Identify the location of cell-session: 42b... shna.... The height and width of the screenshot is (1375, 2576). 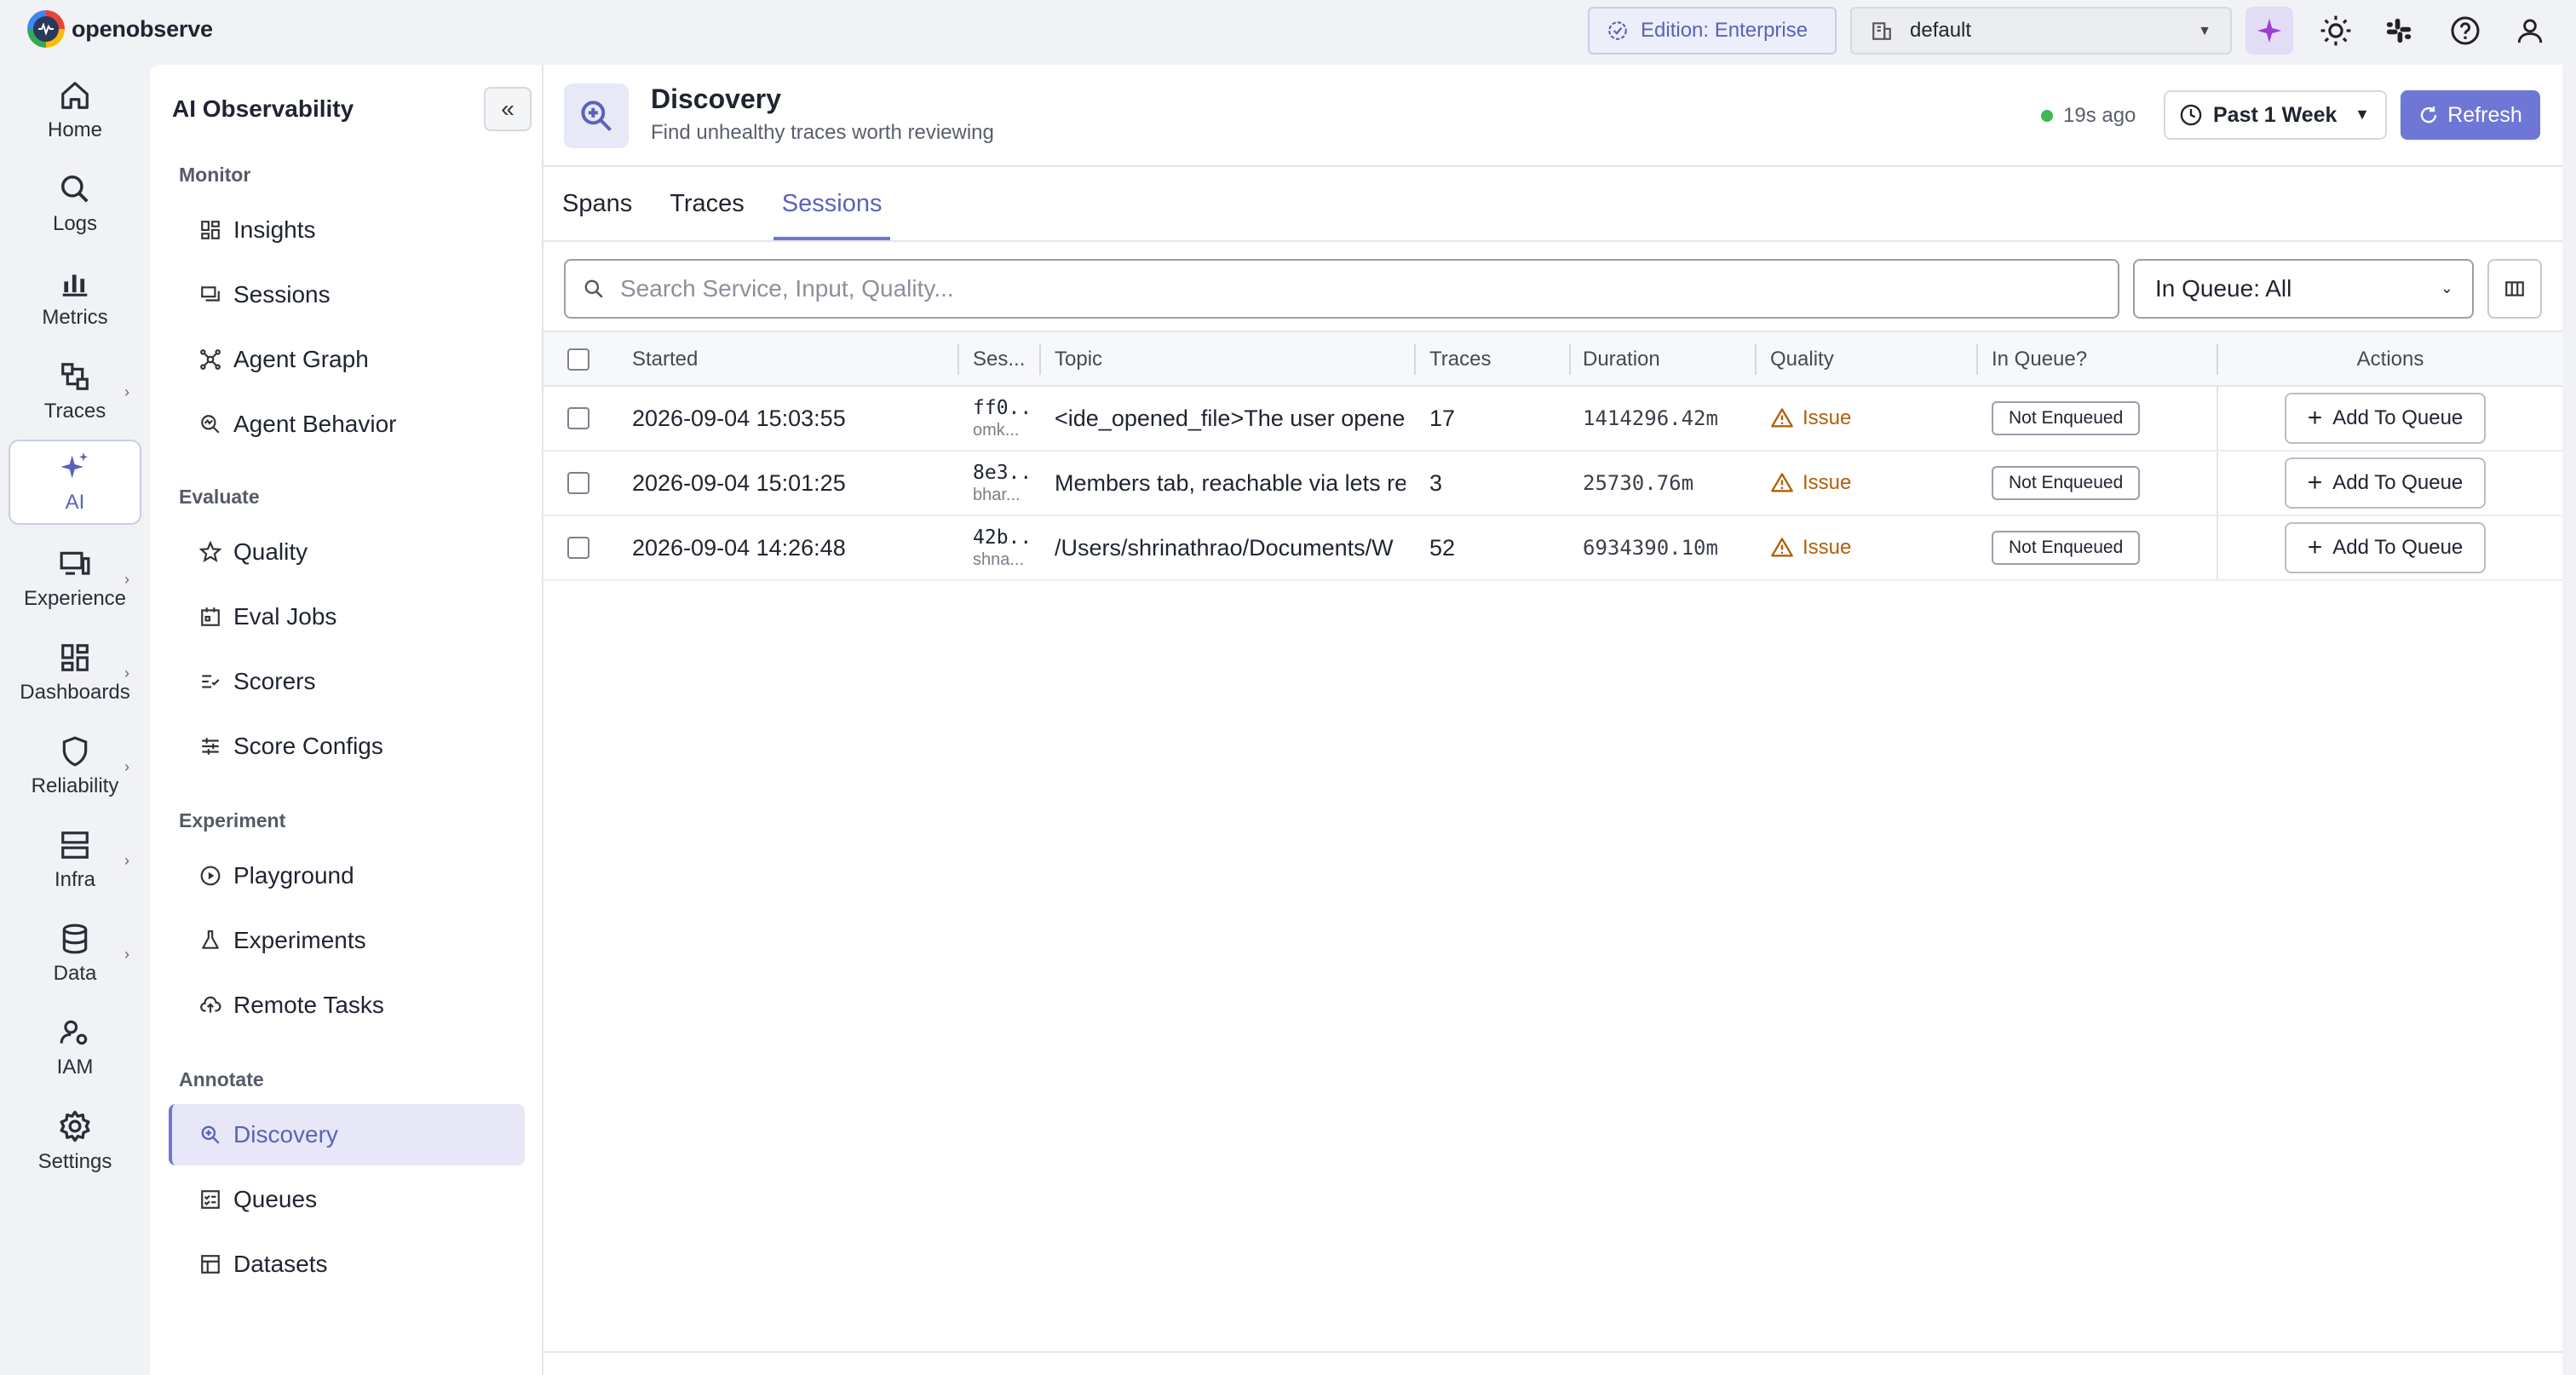
(1003, 547).